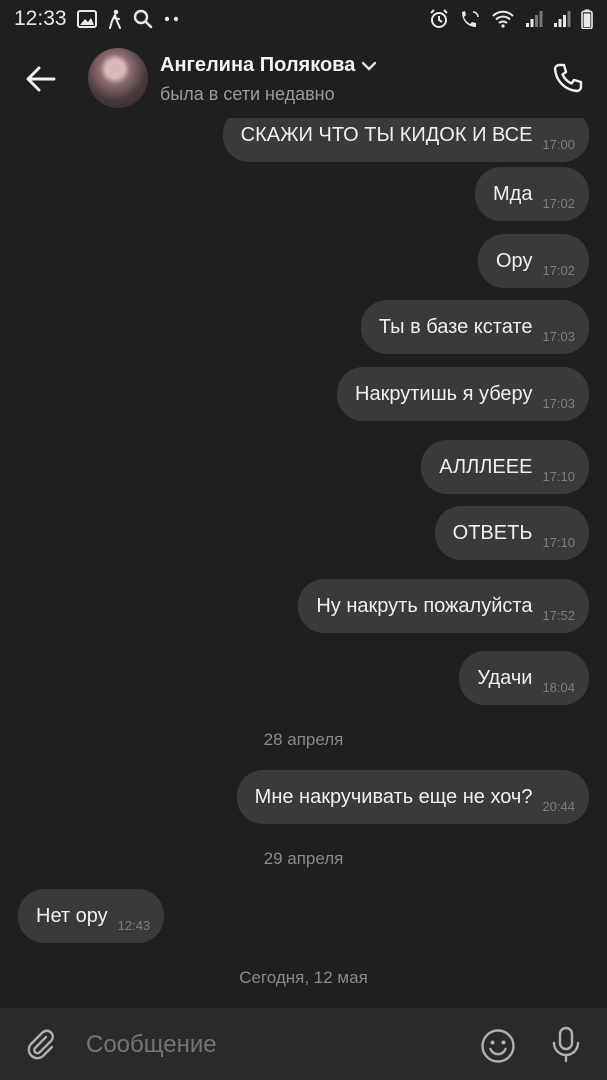 Image resolution: width=607 pixels, height=1080 pixels. I want to click on smiley-icon, so click(498, 1046).